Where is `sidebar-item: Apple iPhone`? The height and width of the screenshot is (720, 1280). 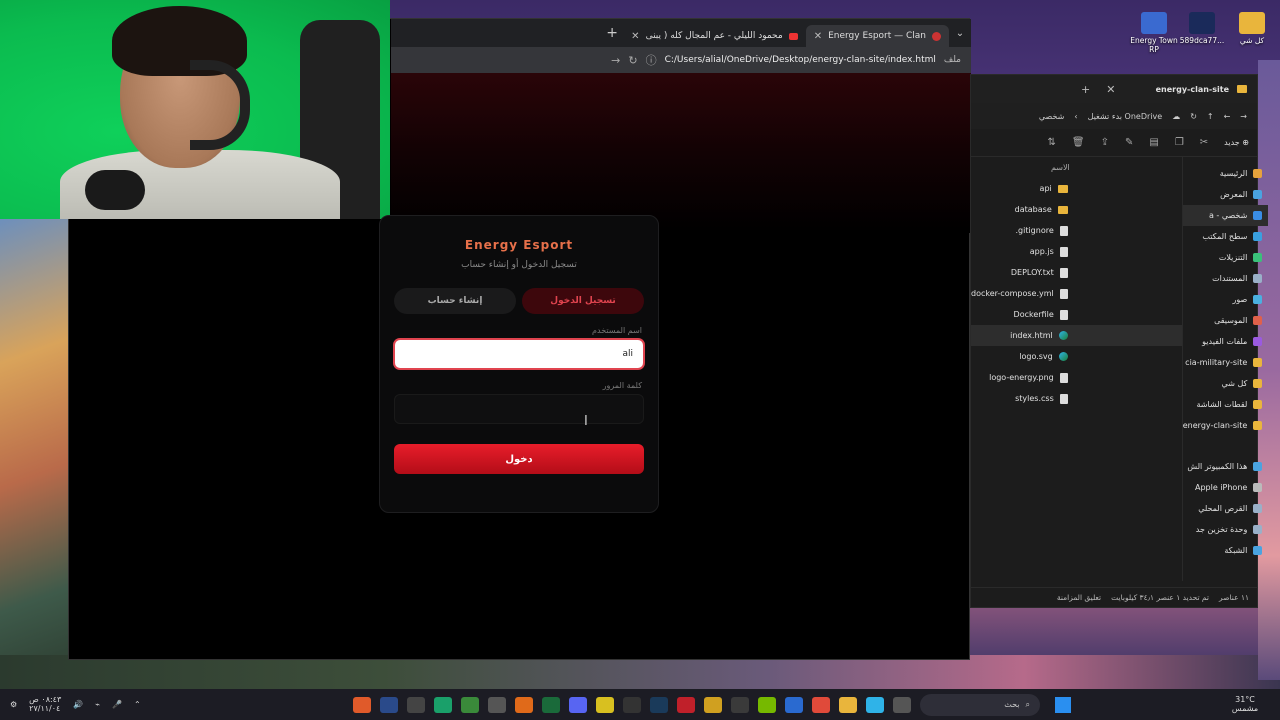
sidebar-item: Apple iPhone is located at coordinates (1226, 487).